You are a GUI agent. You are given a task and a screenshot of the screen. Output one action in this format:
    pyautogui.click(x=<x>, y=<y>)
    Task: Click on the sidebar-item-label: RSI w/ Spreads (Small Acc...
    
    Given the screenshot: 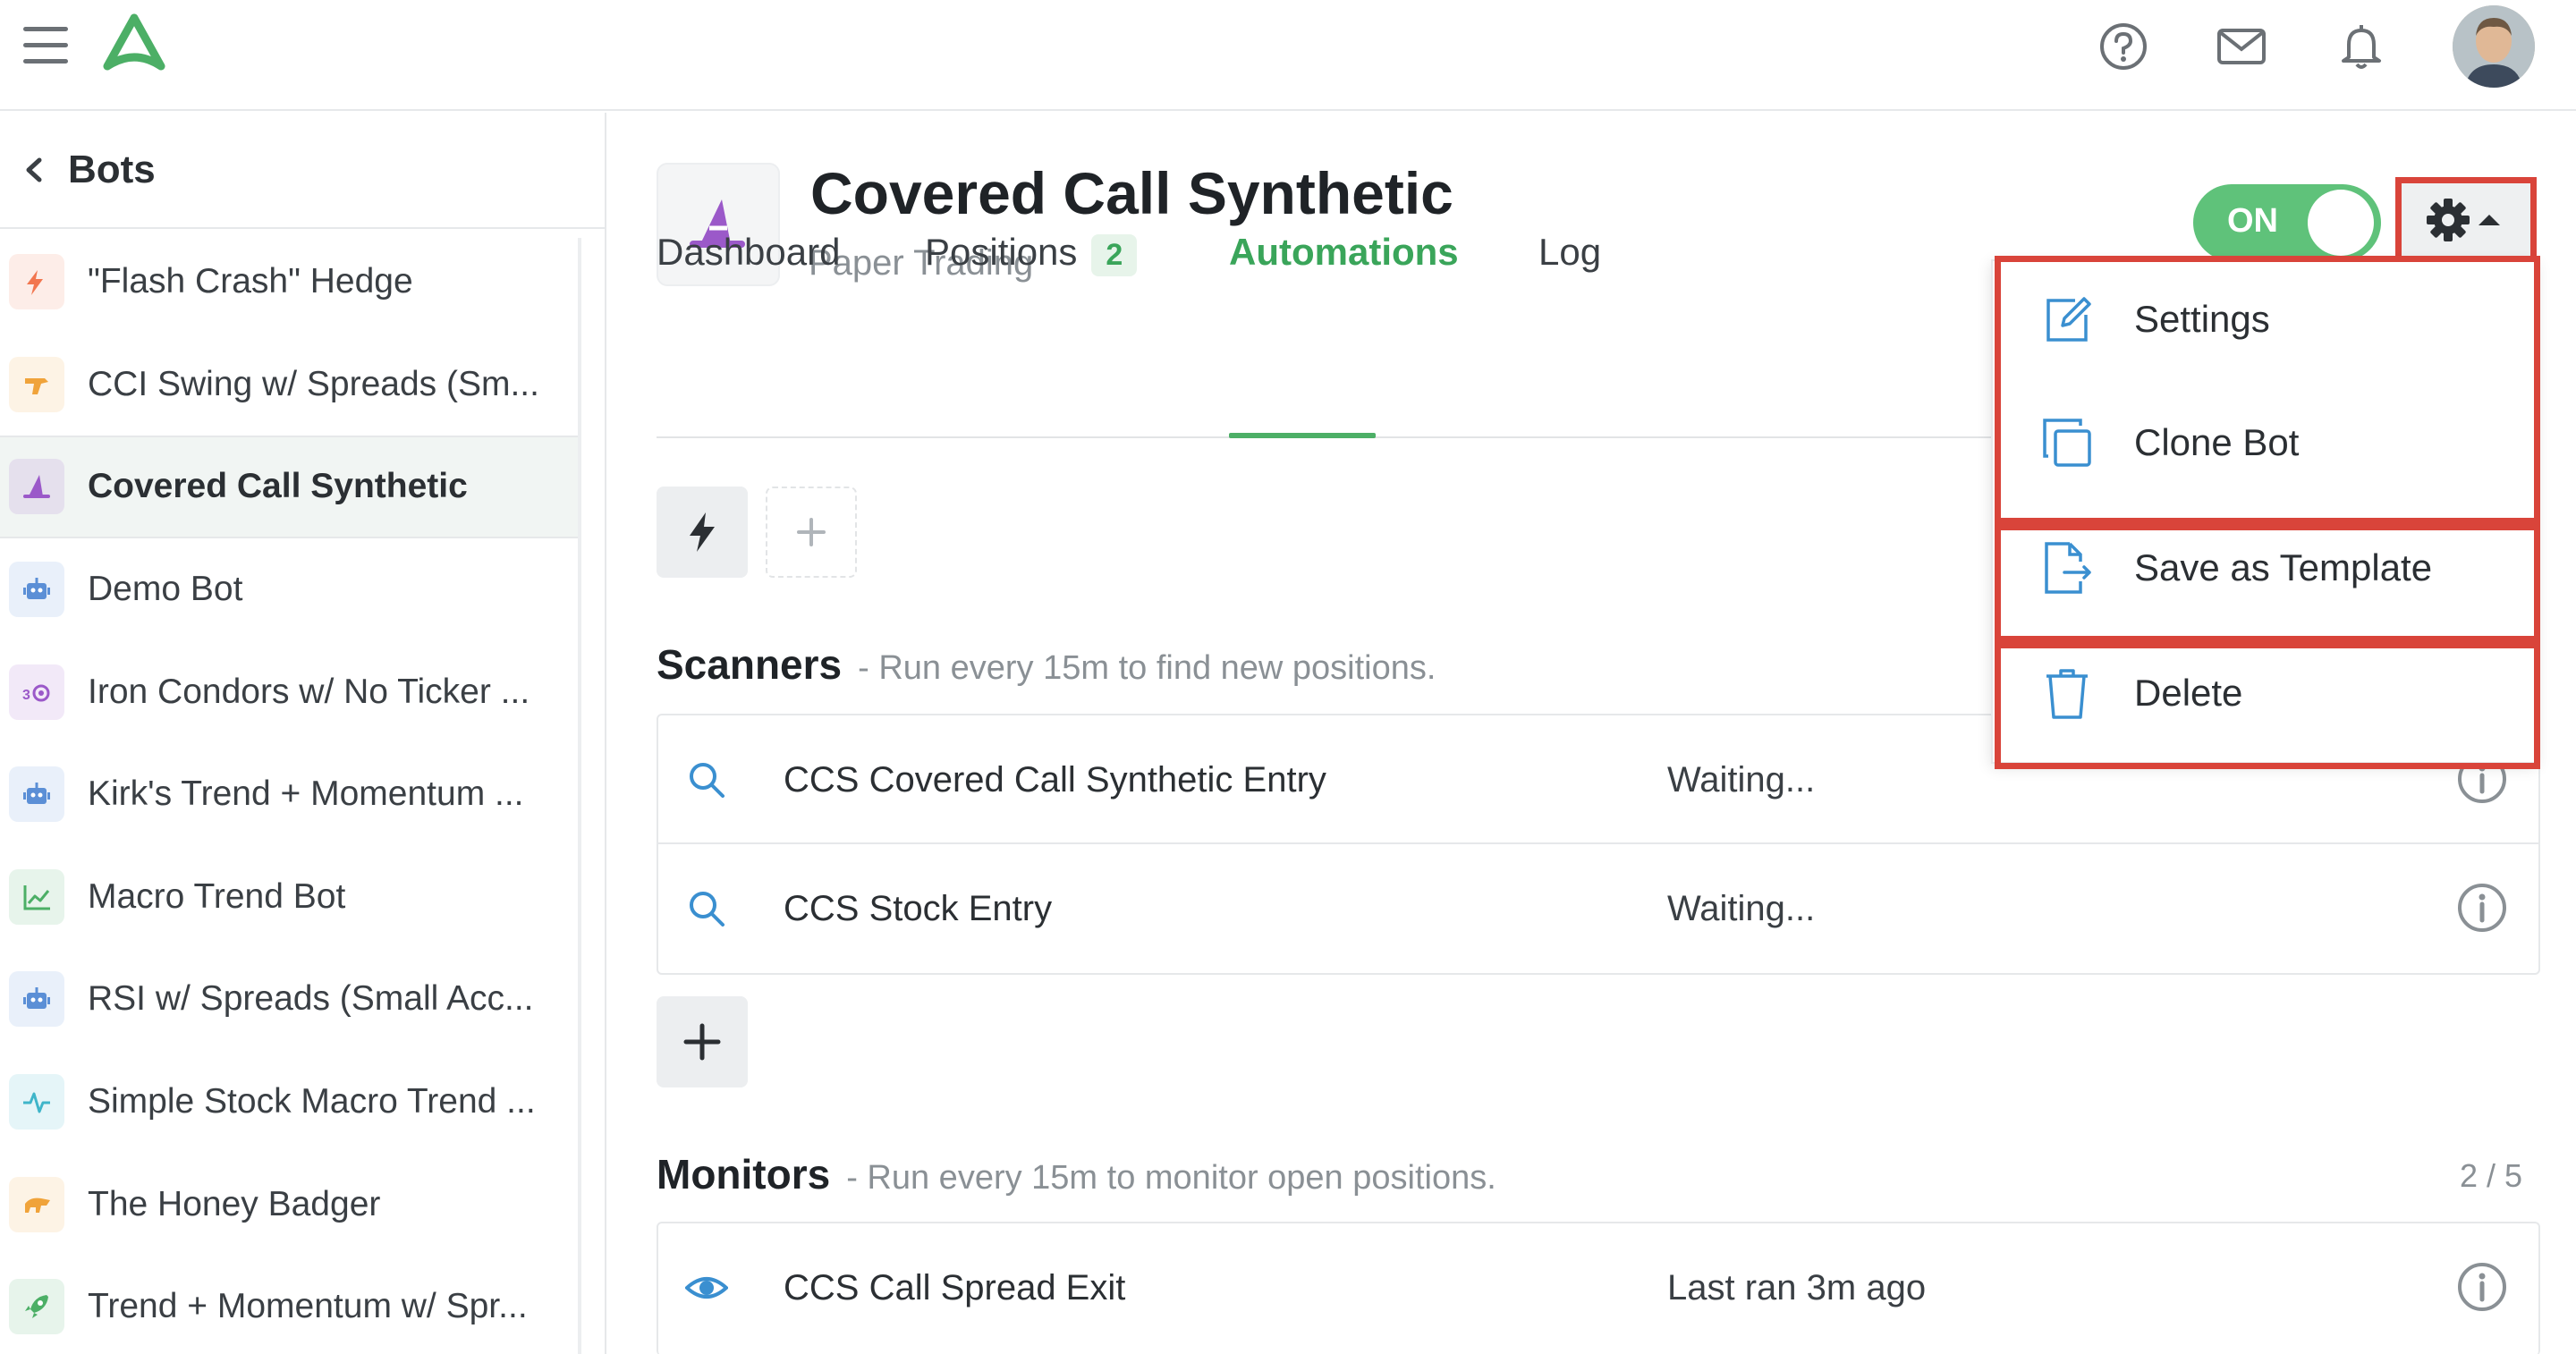 What is the action you would take?
    pyautogui.click(x=311, y=999)
    